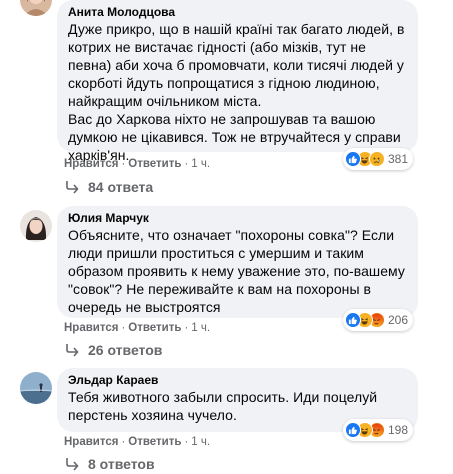 This screenshot has height=474, width=453. What do you see at coordinates (121, 464) in the screenshot?
I see `replies-count: 8 ответов` at bounding box center [121, 464].